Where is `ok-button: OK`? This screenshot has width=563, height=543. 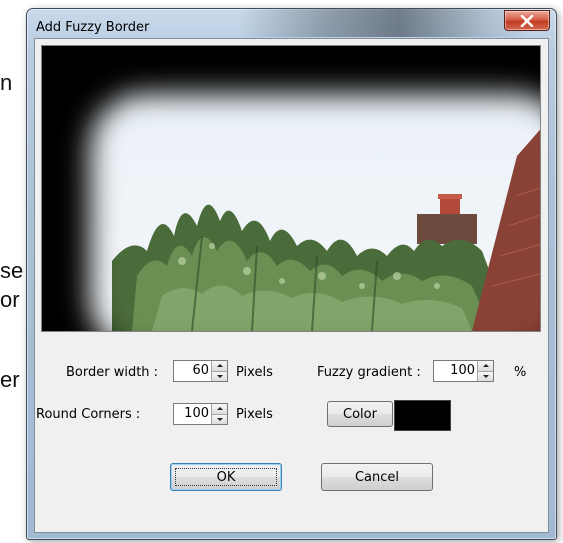 ok-button: OK is located at coordinates (226, 477).